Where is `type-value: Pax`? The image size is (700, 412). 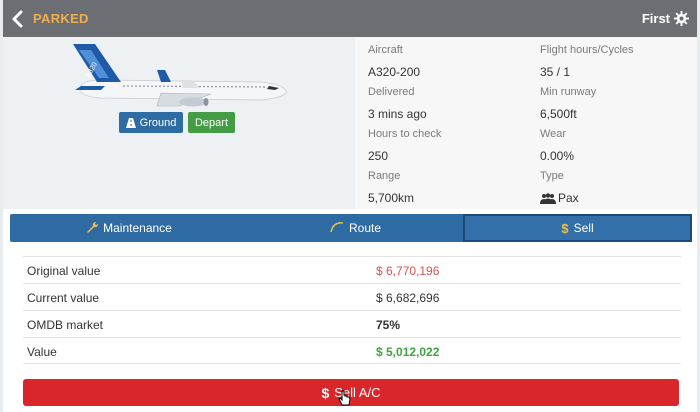
type-value: Pax is located at coordinates (568, 198).